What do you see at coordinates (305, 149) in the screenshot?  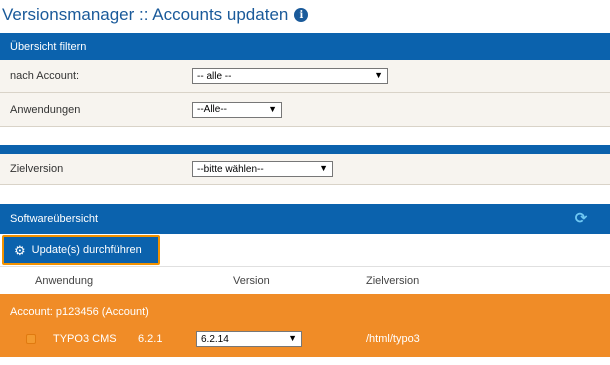 I see `divider-bar` at bounding box center [305, 149].